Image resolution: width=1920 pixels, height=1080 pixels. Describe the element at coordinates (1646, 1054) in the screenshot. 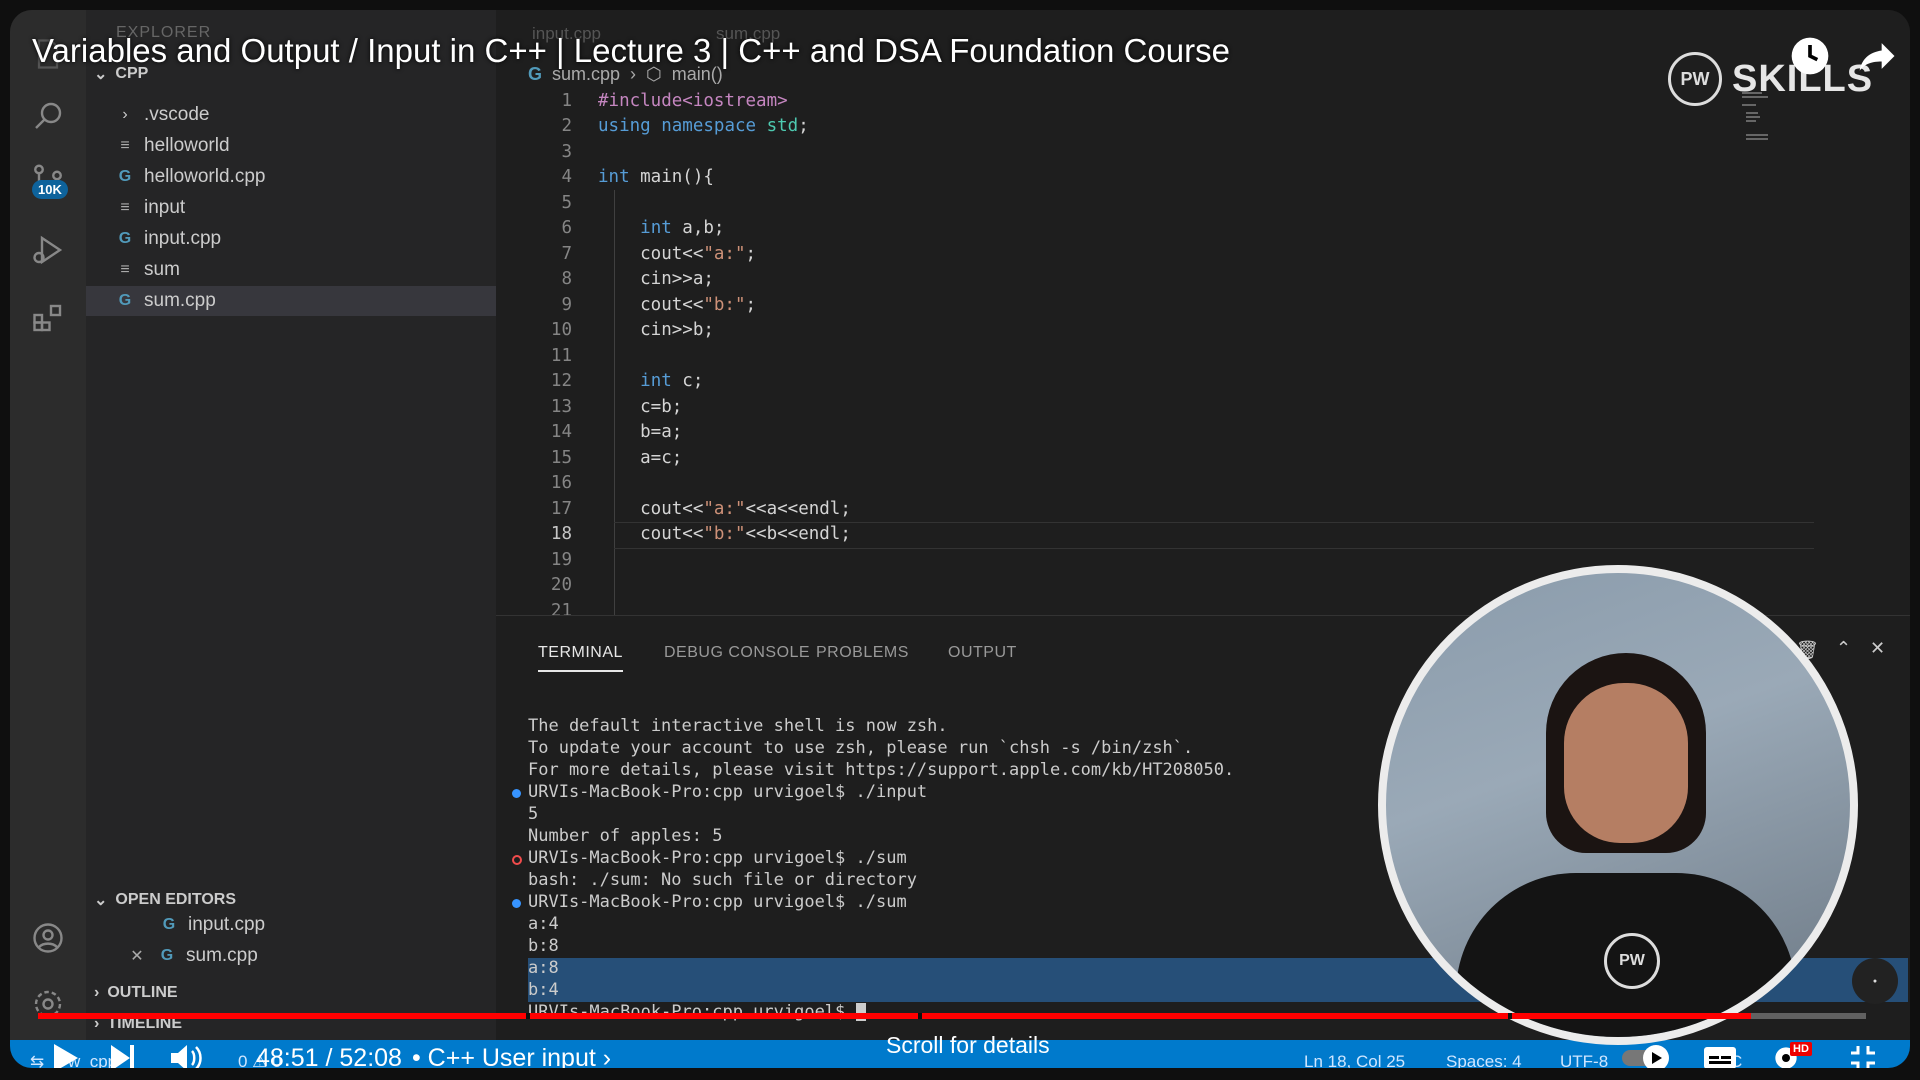

I see `autoplay-toggle` at that location.